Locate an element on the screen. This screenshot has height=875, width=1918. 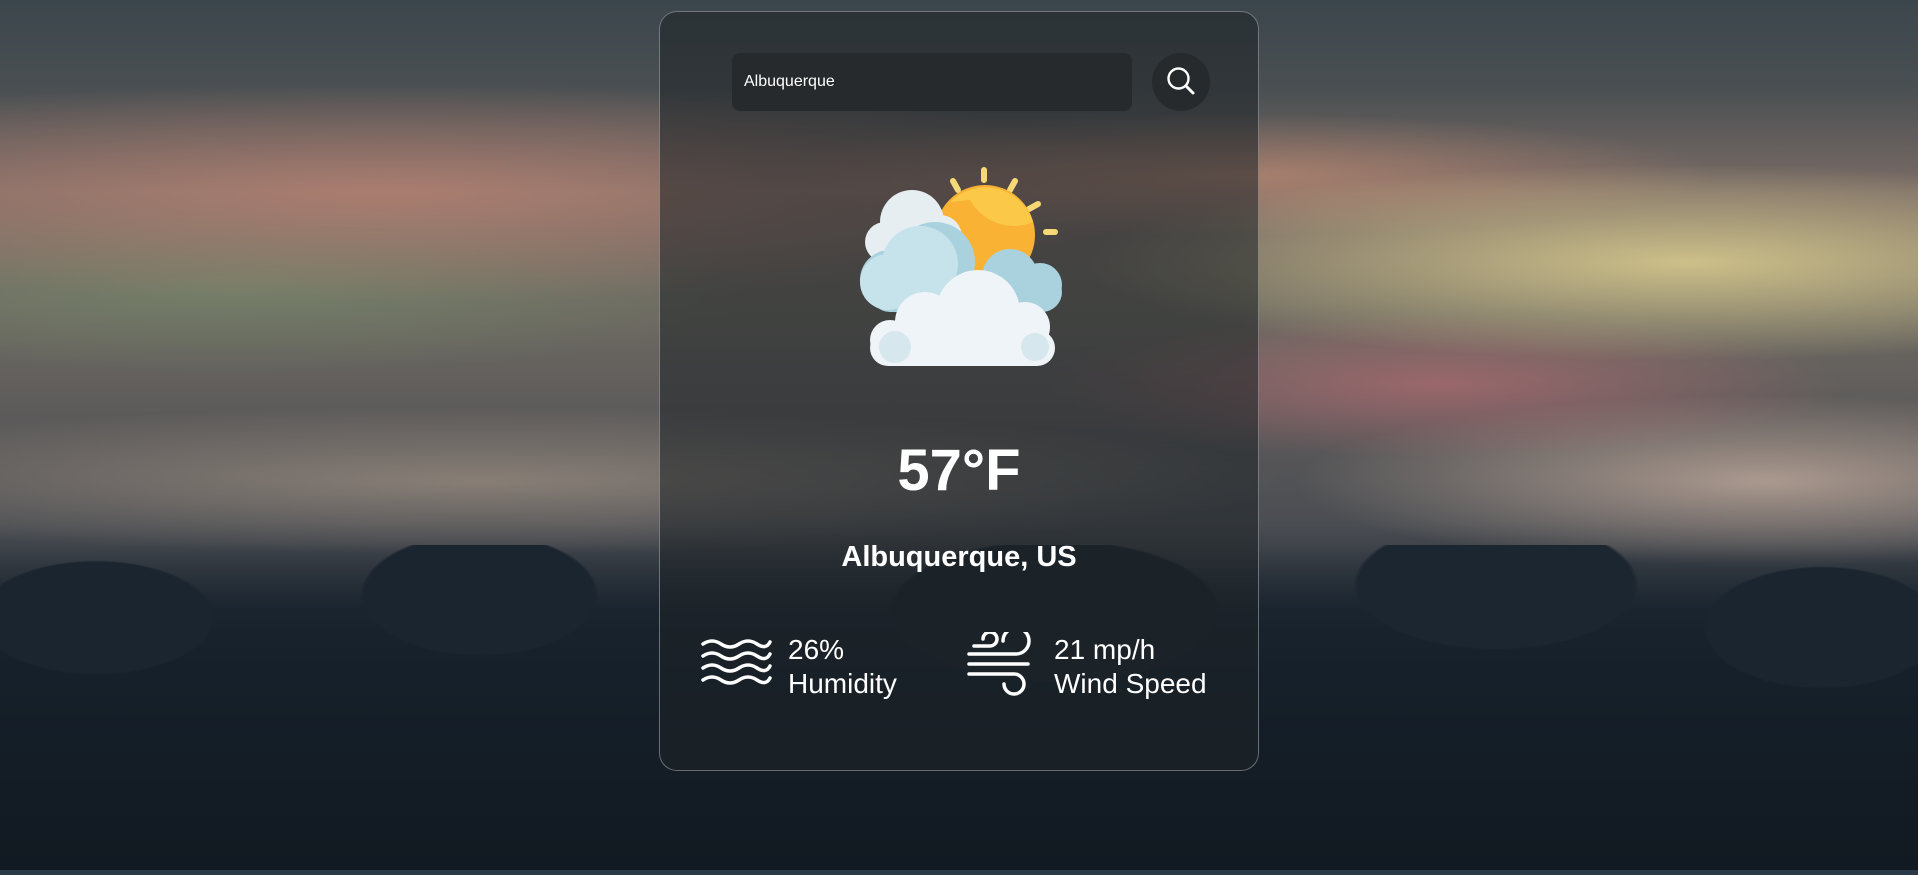
search-icon is located at coordinates (1181, 82).